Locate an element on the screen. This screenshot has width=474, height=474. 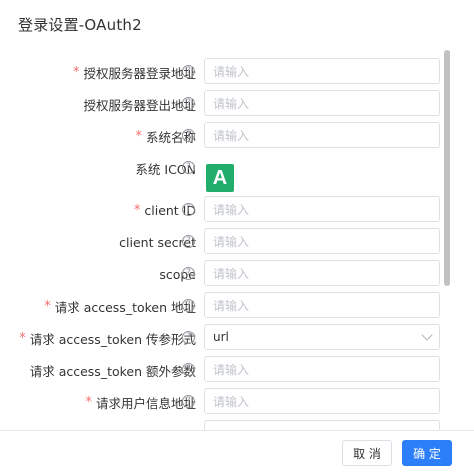
form-row-client-id: * client ID ? 请输入 is located at coordinates (237, 210).